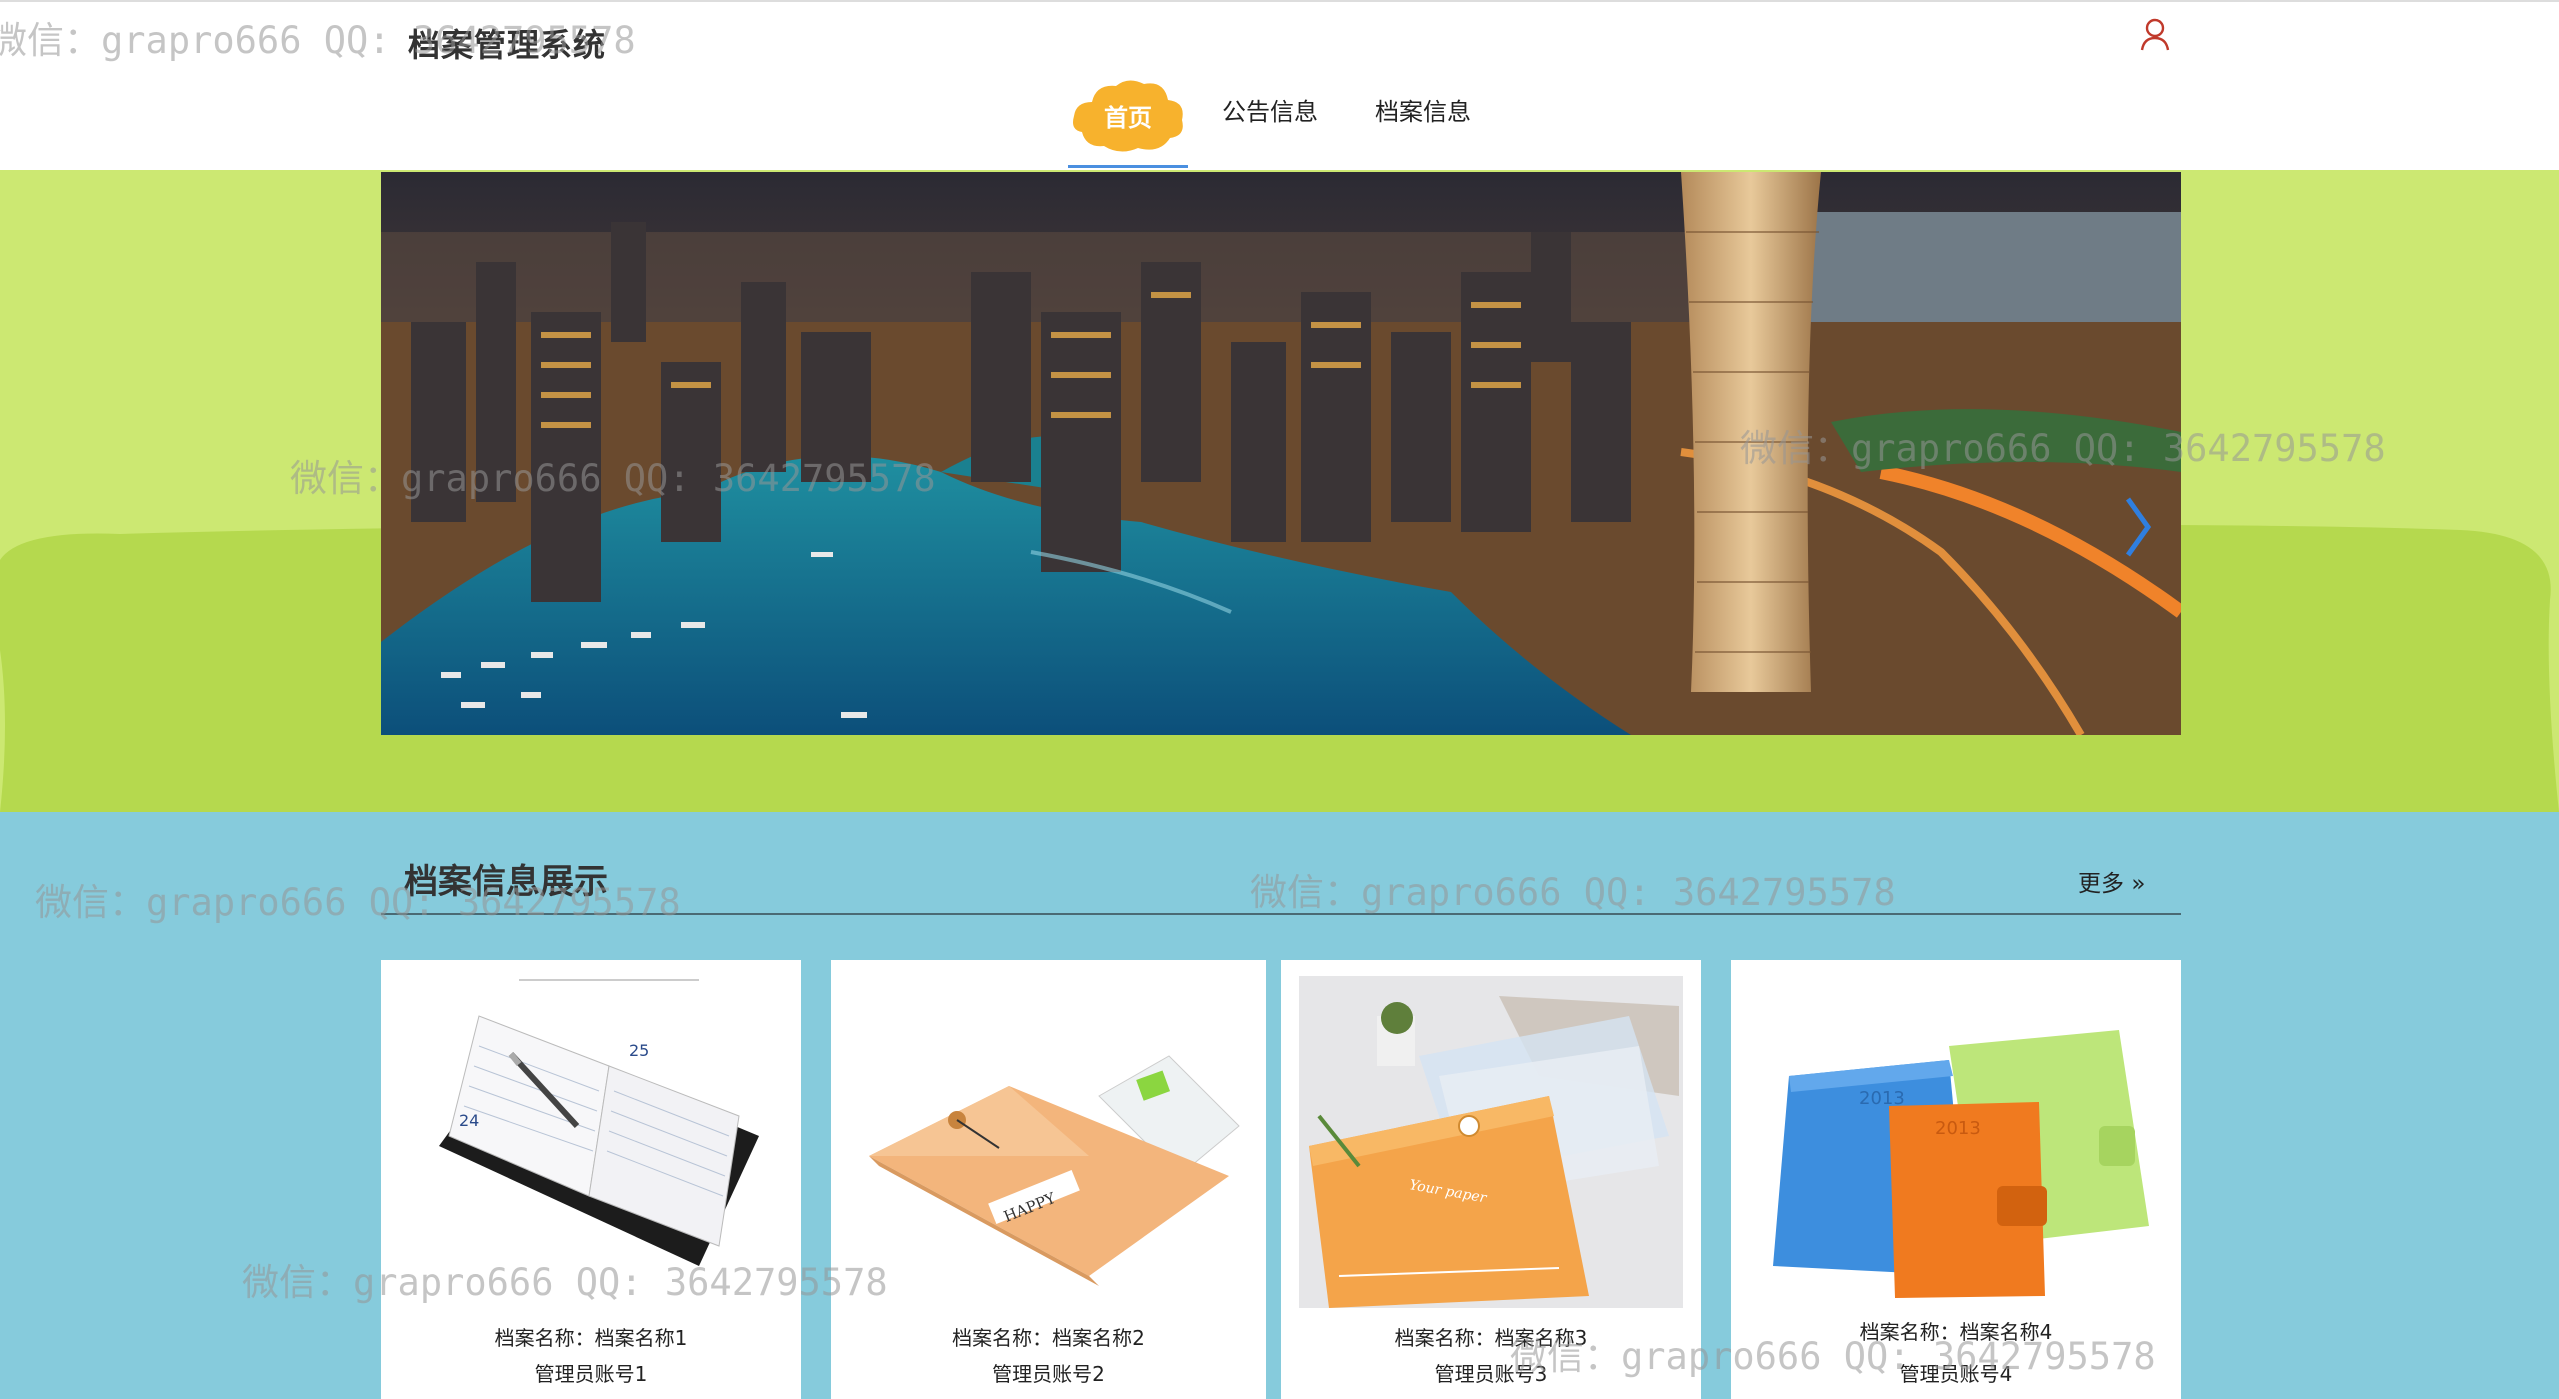 The height and width of the screenshot is (1399, 2559). What do you see at coordinates (2137, 527) in the screenshot?
I see `carousel-next-arrow-icon` at bounding box center [2137, 527].